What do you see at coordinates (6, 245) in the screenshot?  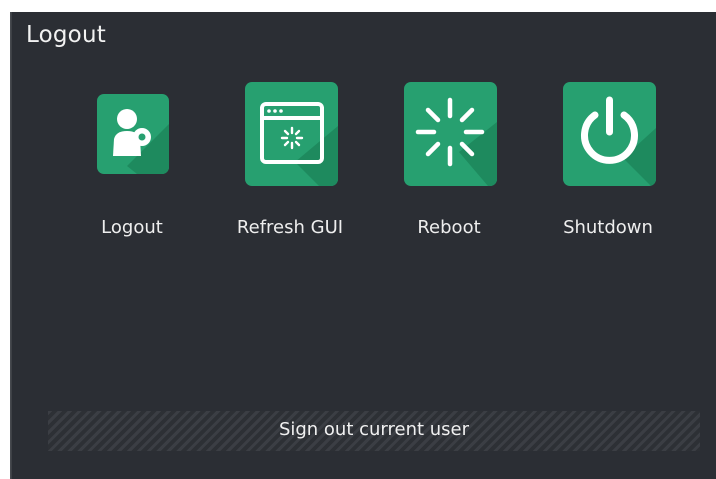 I see `window-edge` at bounding box center [6, 245].